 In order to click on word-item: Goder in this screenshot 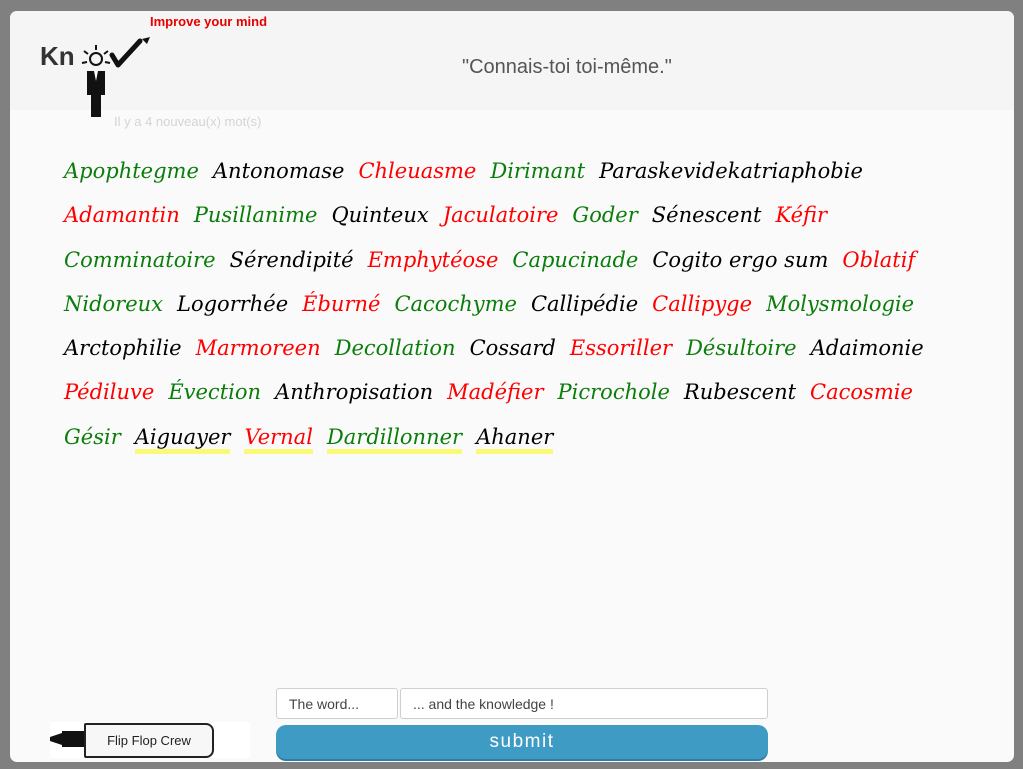, I will do `click(604, 215)`.